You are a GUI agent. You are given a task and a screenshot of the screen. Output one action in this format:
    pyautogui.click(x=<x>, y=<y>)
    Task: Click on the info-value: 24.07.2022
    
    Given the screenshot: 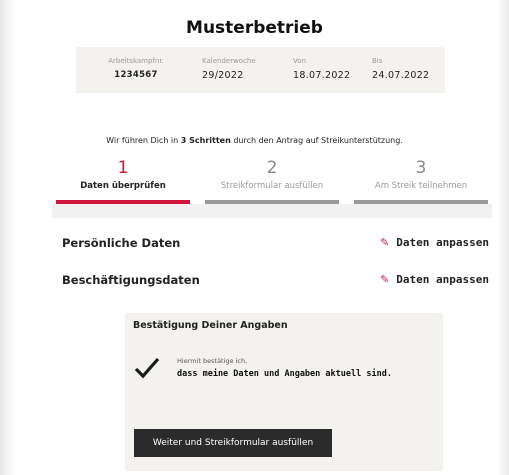 What is the action you would take?
    pyautogui.click(x=401, y=75)
    